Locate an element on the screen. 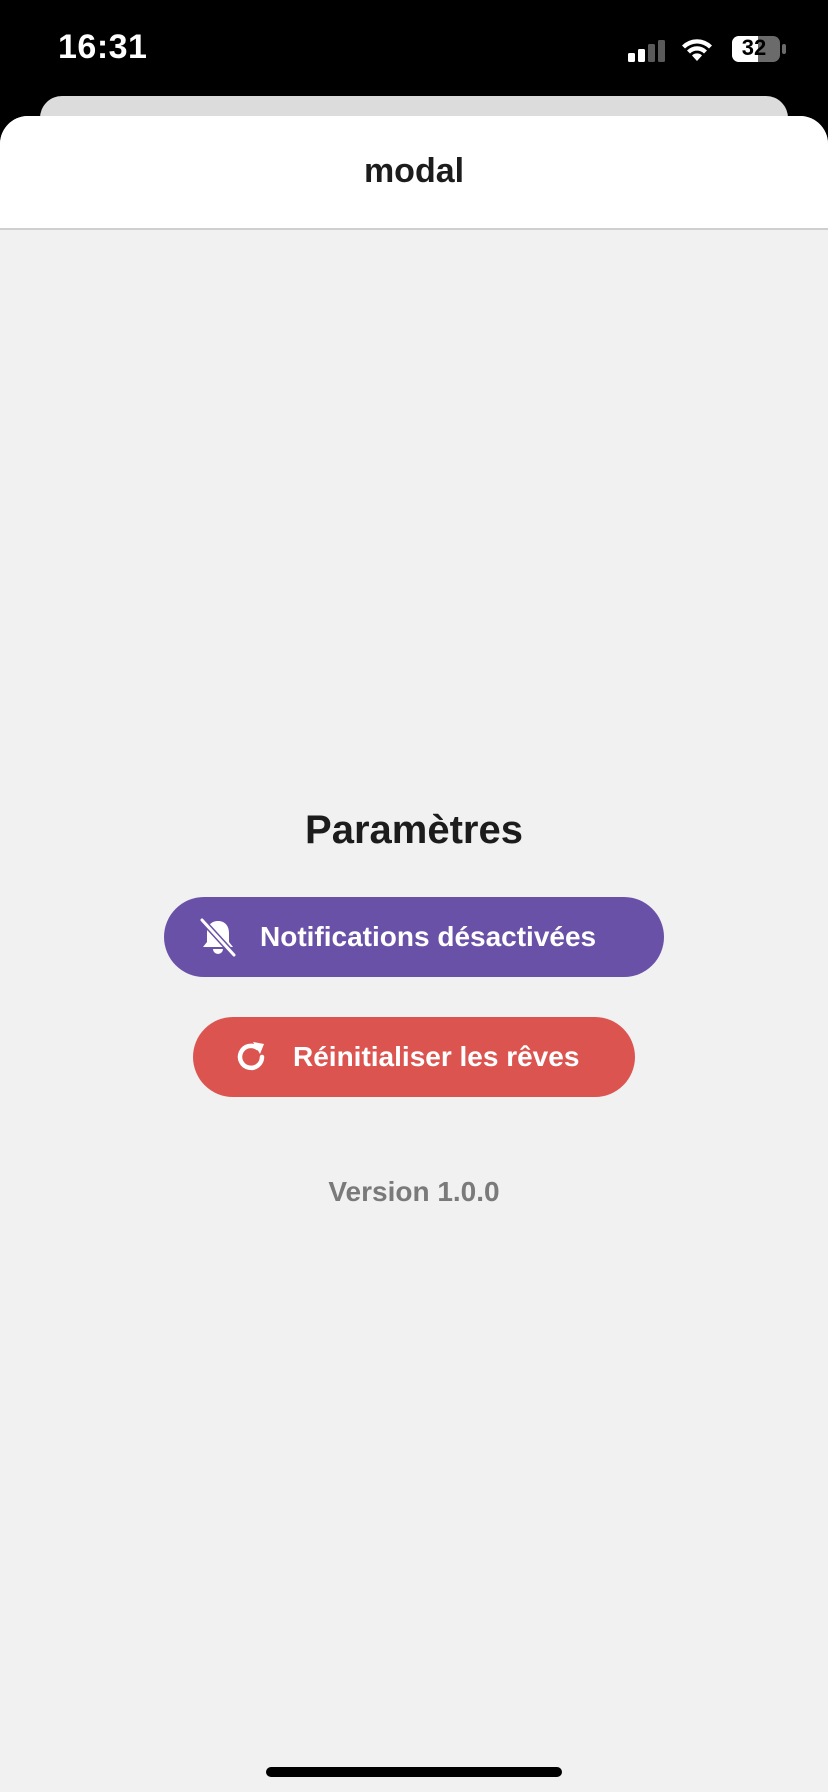 The width and height of the screenshot is (828, 1792). notifications-toggle-label: Notifications désactivées is located at coordinates (428, 936).